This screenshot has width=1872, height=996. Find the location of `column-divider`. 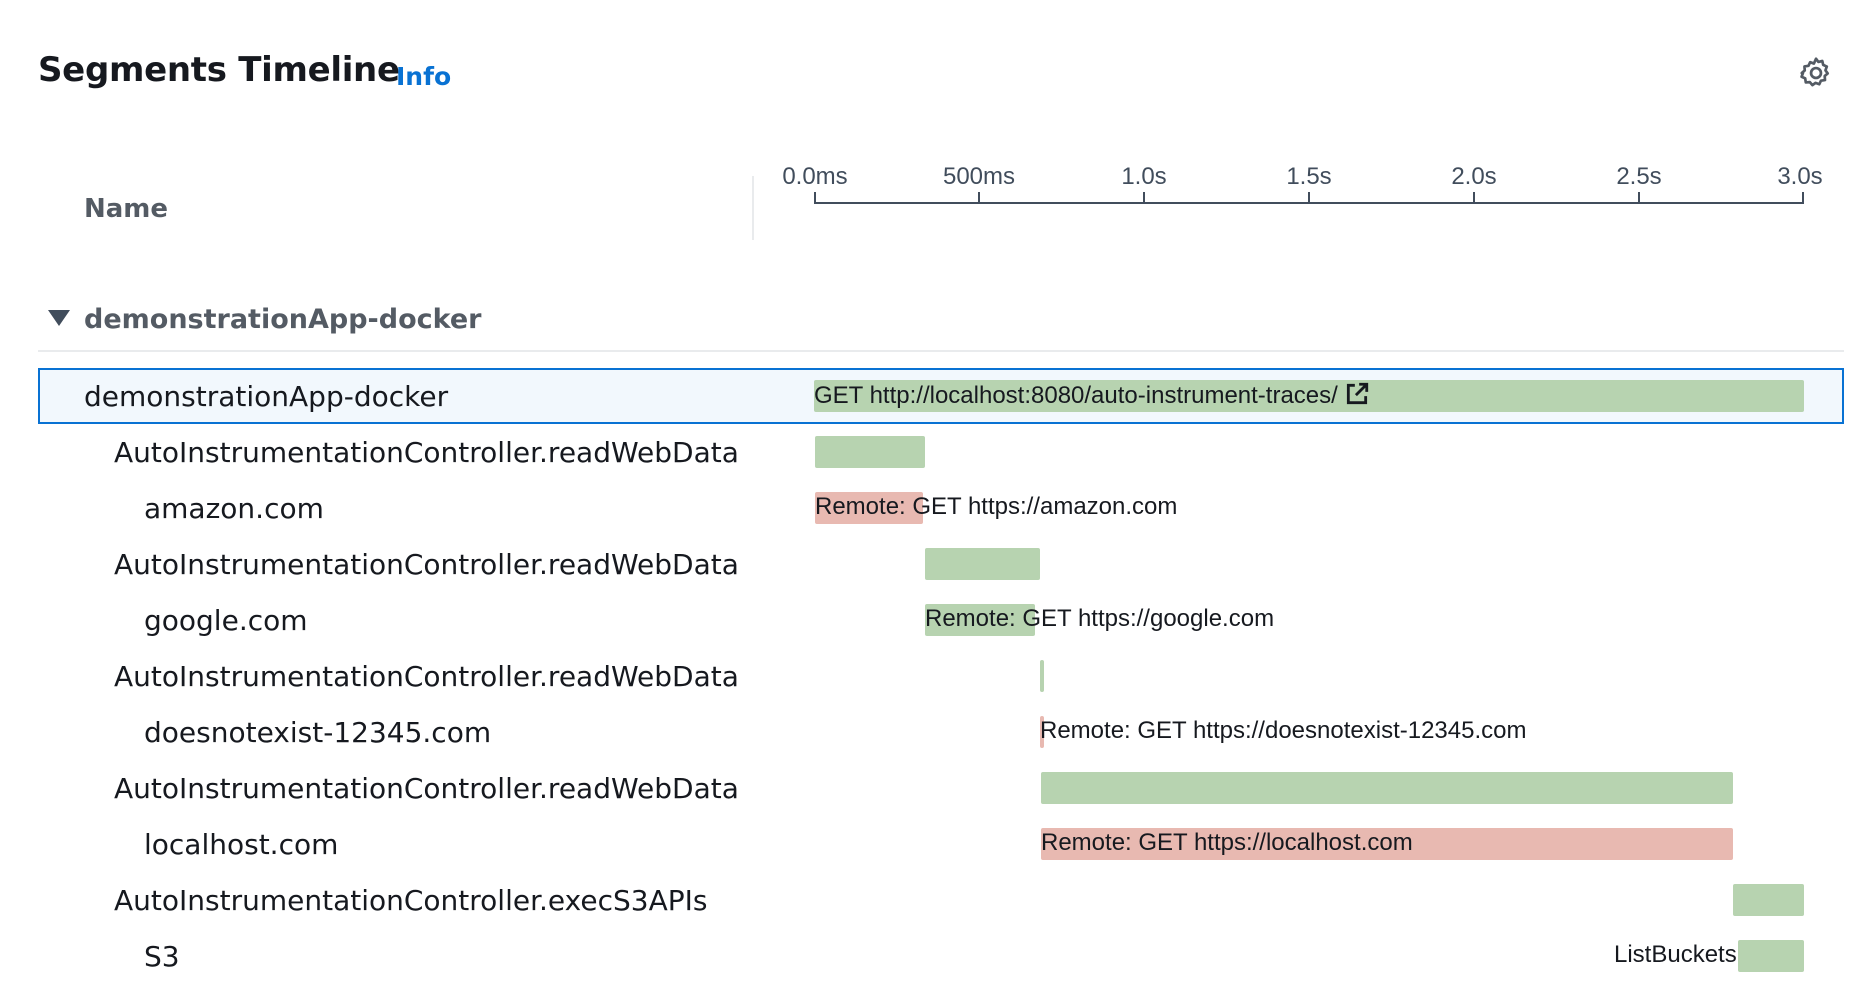

column-divider is located at coordinates (753, 208).